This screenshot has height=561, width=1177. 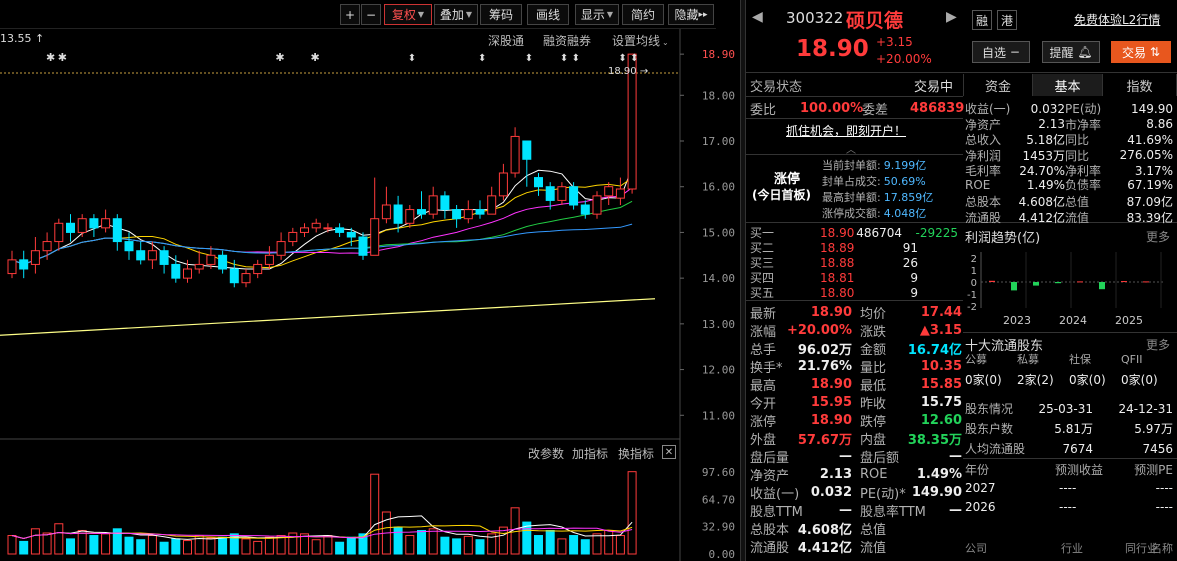 What do you see at coordinates (856, 331) in the screenshot?
I see `quote-row: 涨幅 +20.00% 涨跌 ▲3.15` at bounding box center [856, 331].